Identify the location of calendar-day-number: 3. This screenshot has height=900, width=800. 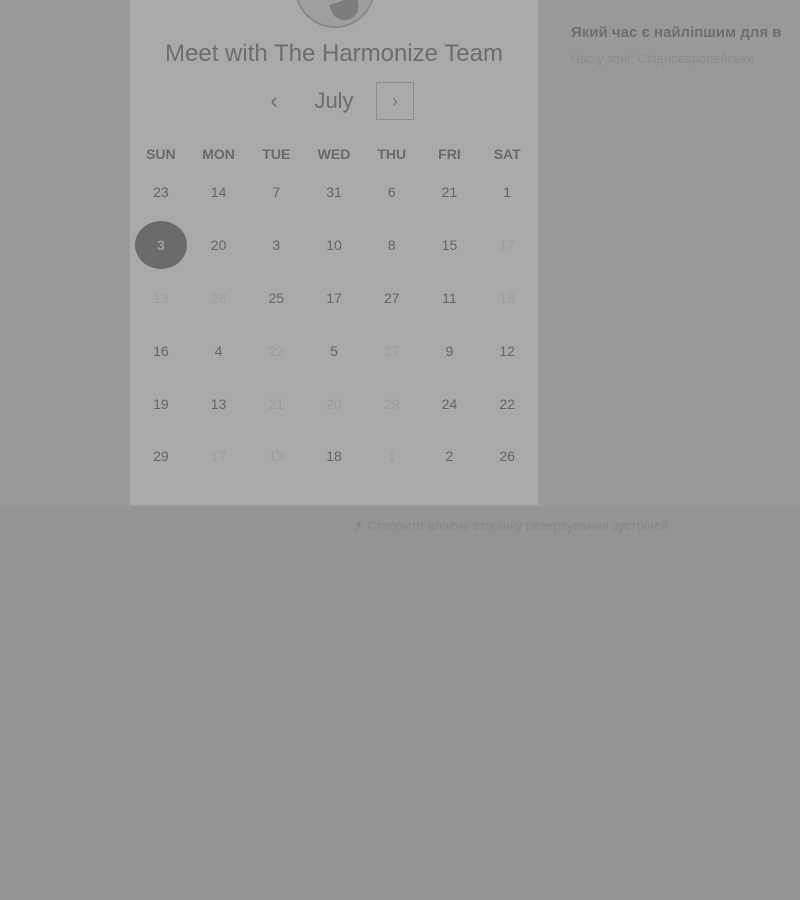
(160, 245).